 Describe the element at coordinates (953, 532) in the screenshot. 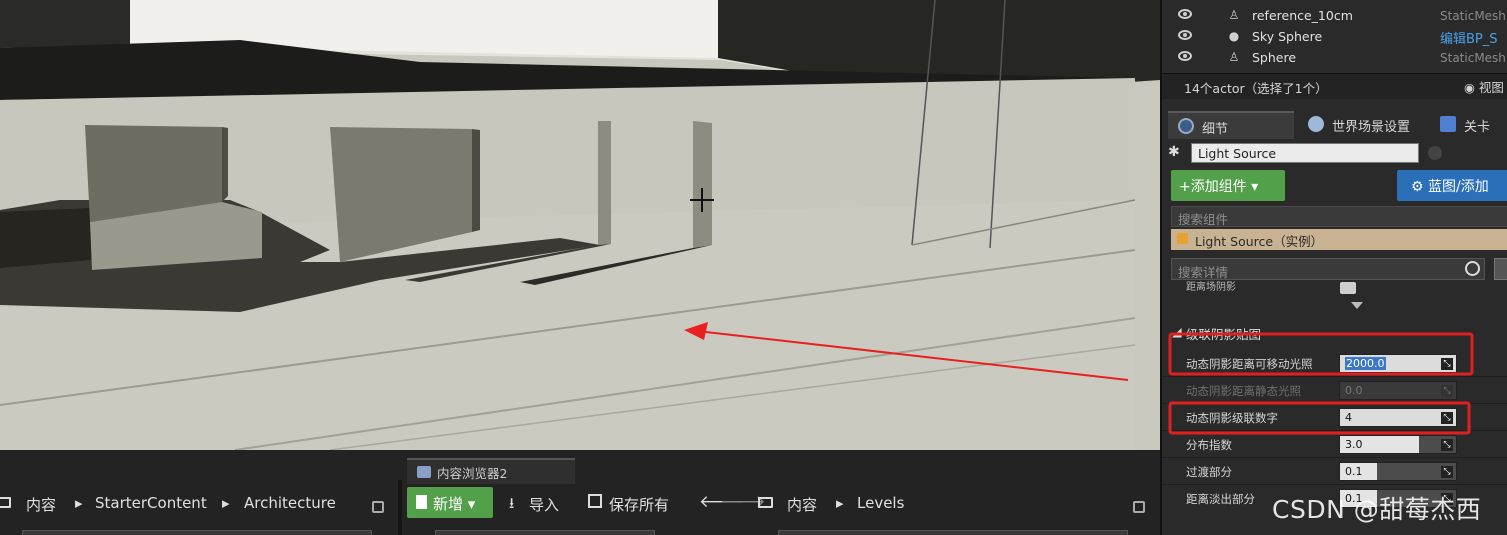

I see `search-assets-input` at that location.